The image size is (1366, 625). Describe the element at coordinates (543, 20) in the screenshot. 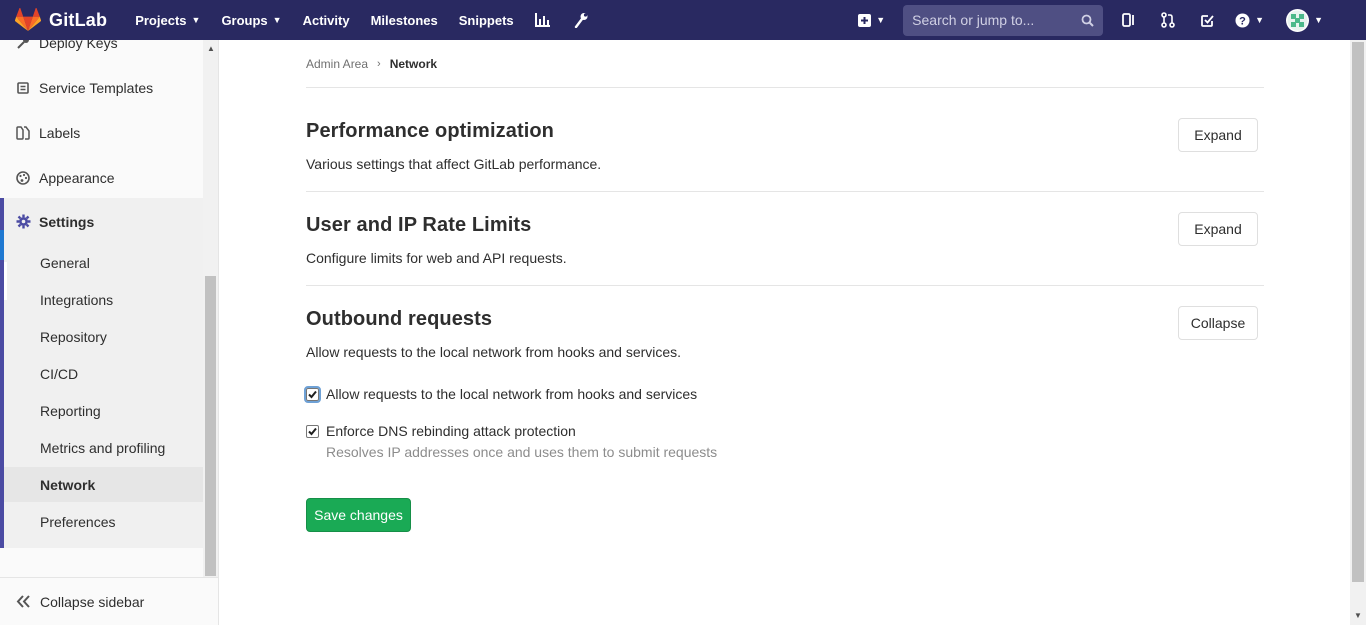

I see `chart-icon` at that location.